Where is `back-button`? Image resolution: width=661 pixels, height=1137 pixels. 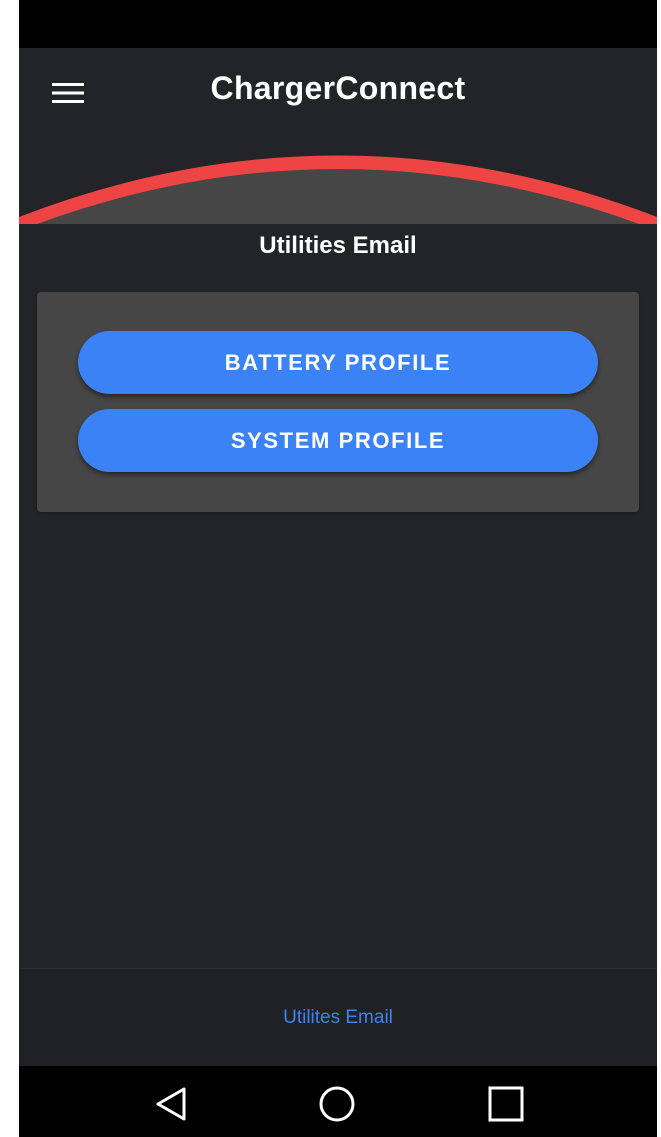 back-button is located at coordinates (171, 1104).